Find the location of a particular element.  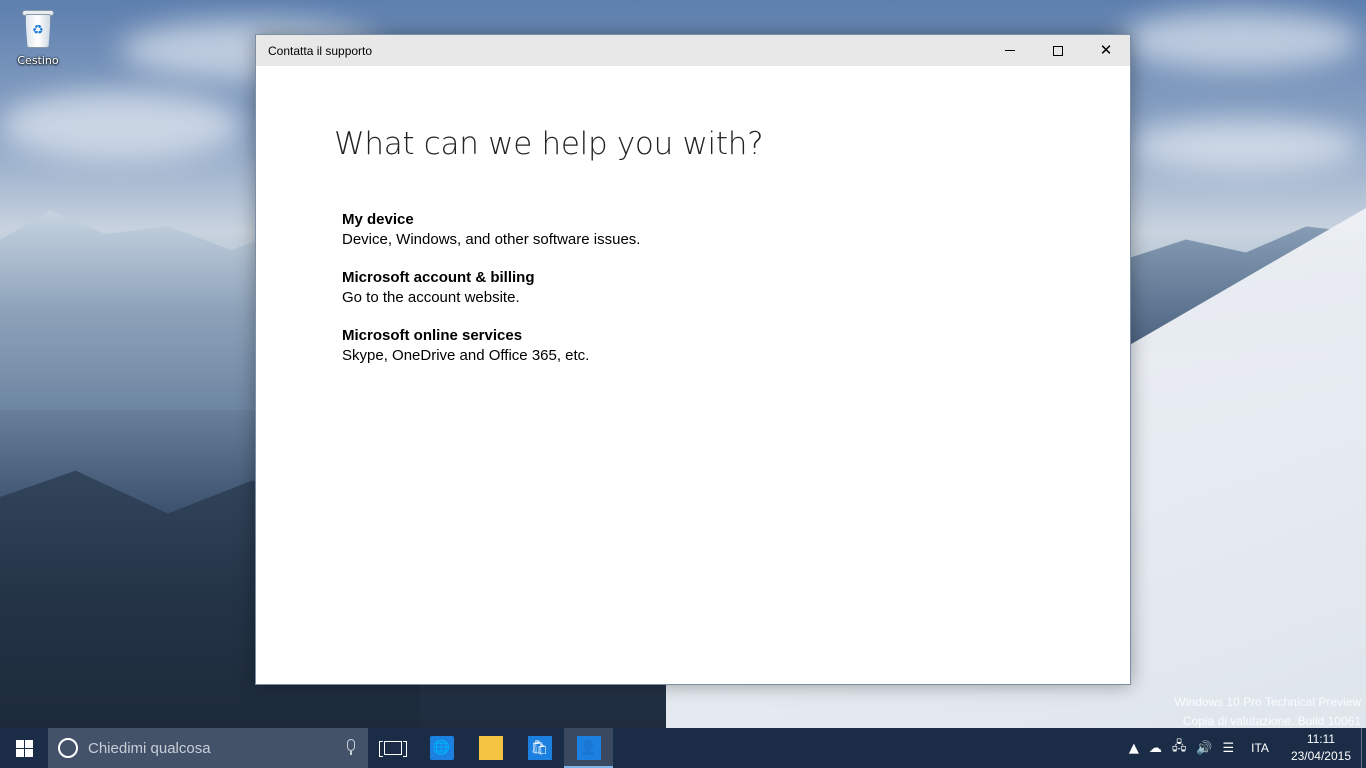

taskbar-app-contact-support: 👤 is located at coordinates (588, 748).